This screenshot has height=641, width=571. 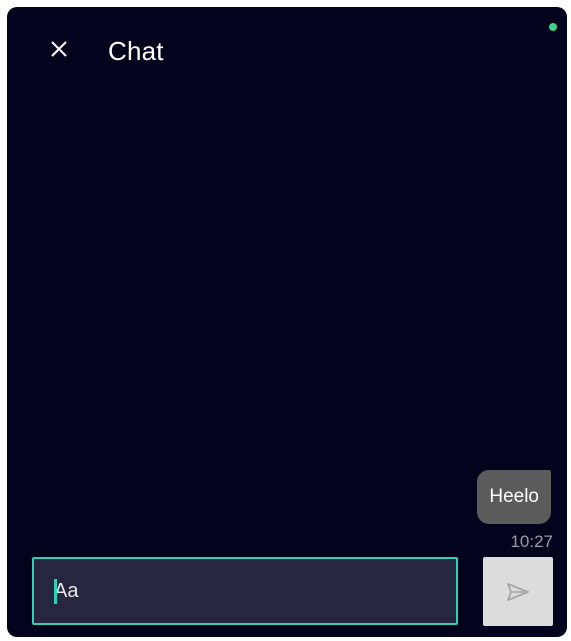 I want to click on close-button, so click(x=59, y=49).